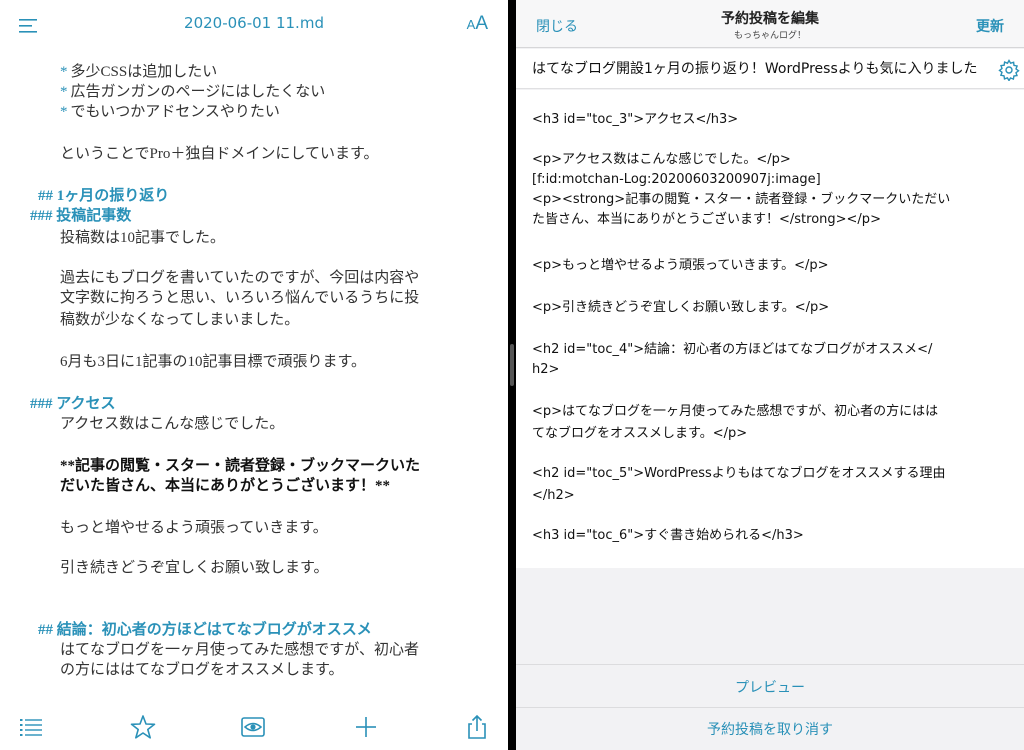 The width and height of the screenshot is (1024, 750). Describe the element at coordinates (732, 349) in the screenshot. I see `body-line: <h2 id="toc_4">結論：初心者の方ほどはてなブログがオススメ</` at that location.